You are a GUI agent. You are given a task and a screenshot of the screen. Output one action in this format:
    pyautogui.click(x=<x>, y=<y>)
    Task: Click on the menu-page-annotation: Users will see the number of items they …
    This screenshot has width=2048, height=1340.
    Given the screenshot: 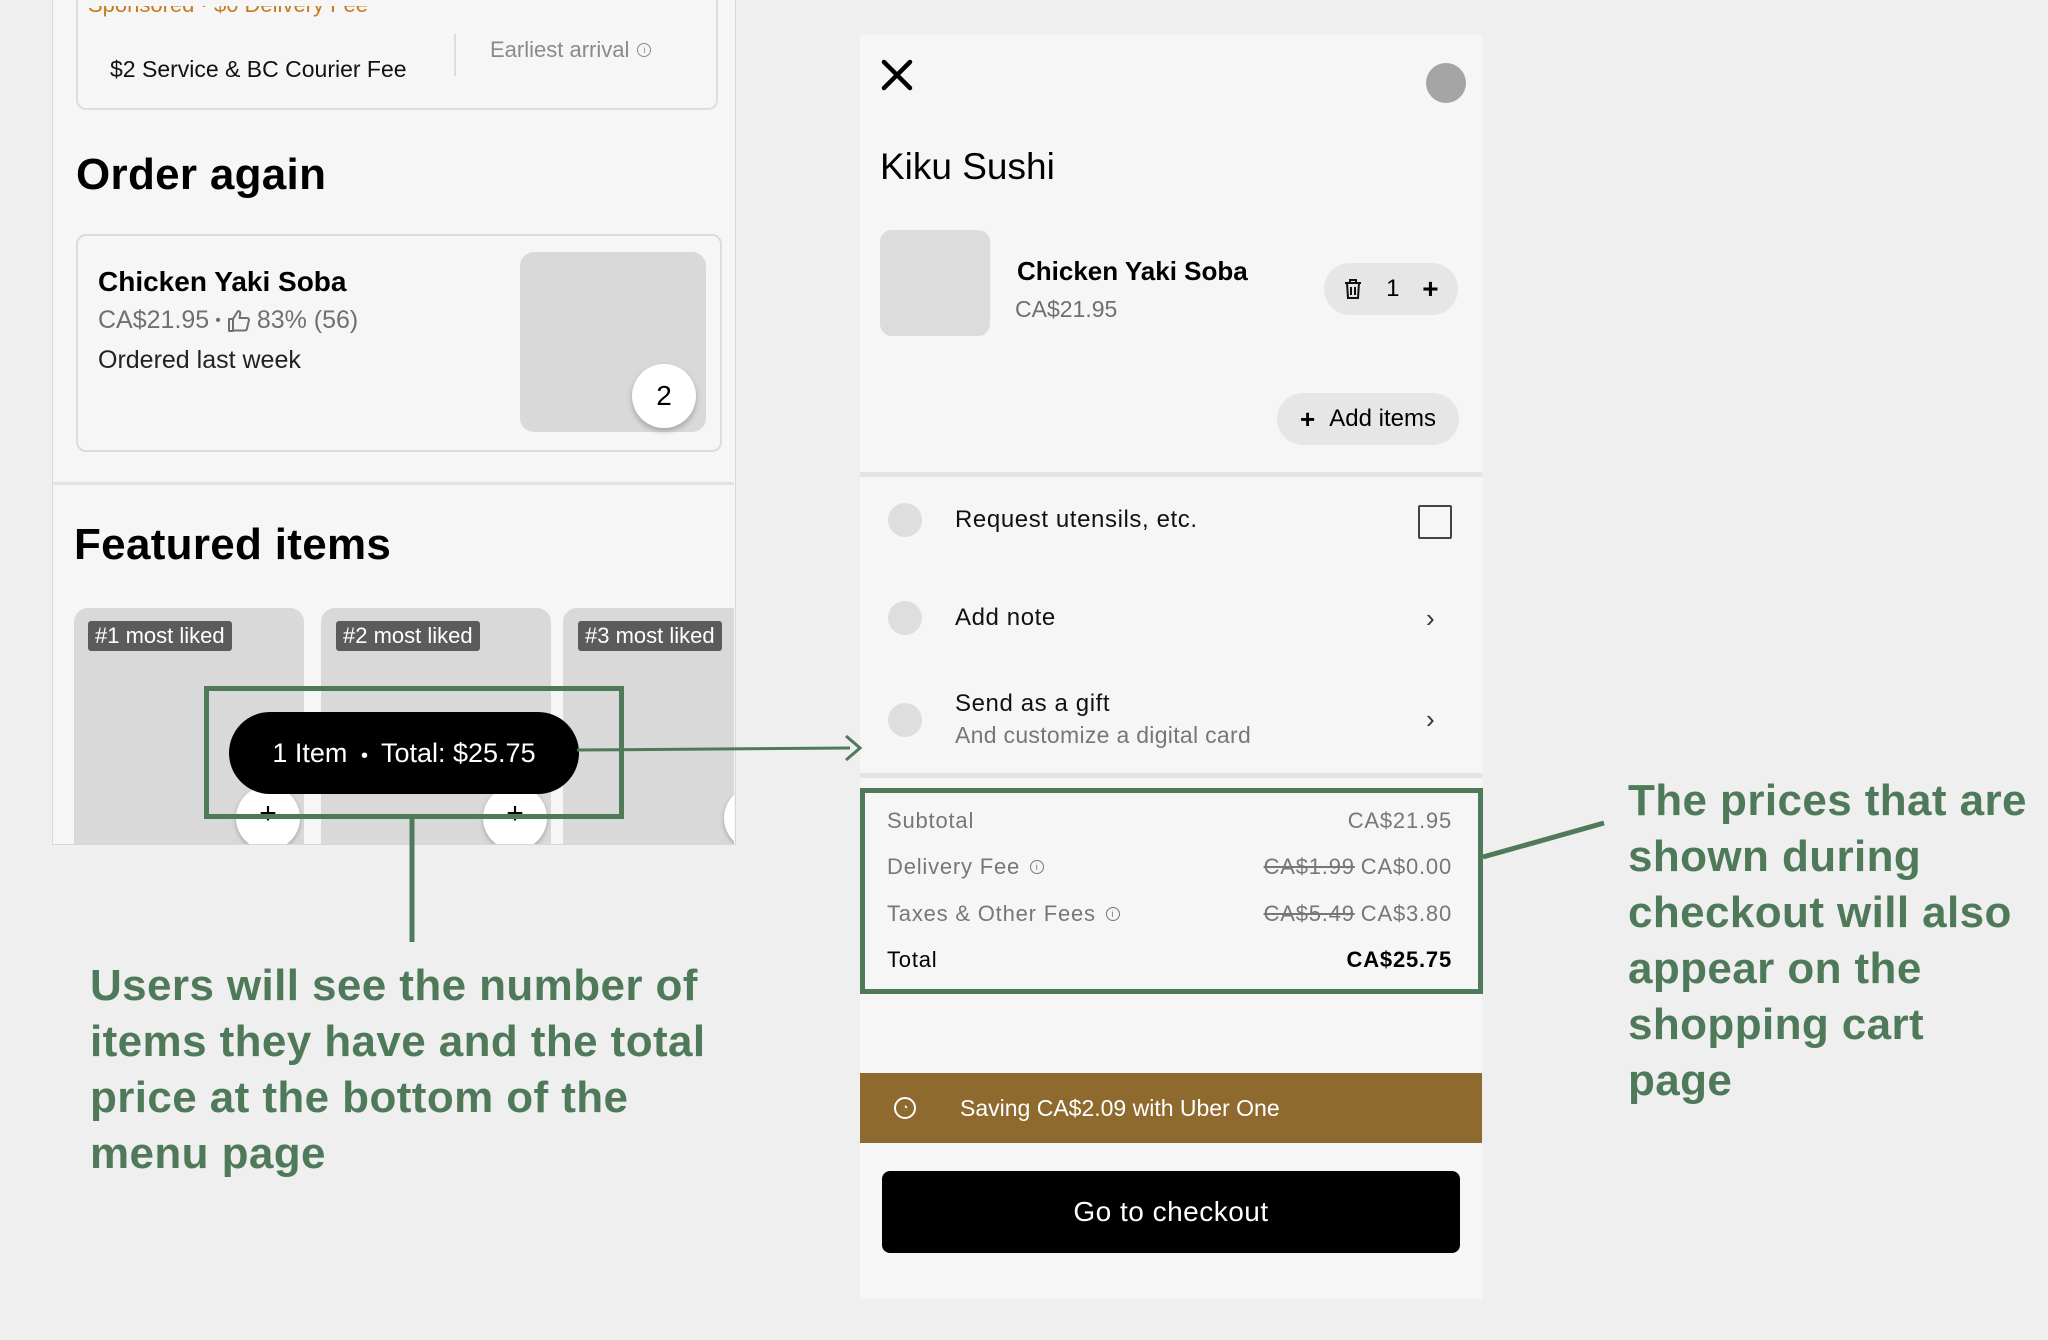 What is the action you would take?
    pyautogui.click(x=398, y=1069)
    